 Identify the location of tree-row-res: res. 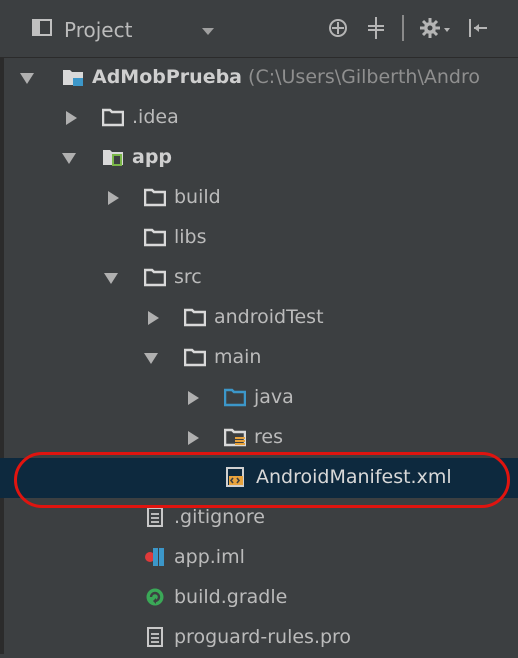
(259, 438).